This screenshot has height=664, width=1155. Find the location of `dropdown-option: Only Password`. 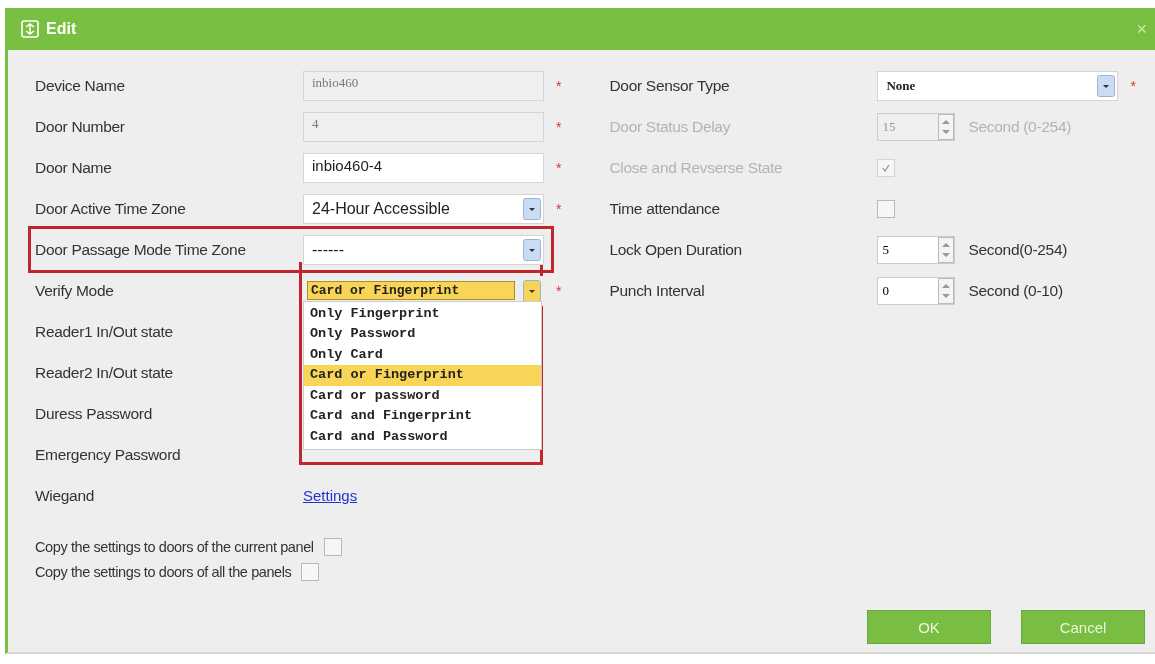

dropdown-option: Only Password is located at coordinates (422, 334).